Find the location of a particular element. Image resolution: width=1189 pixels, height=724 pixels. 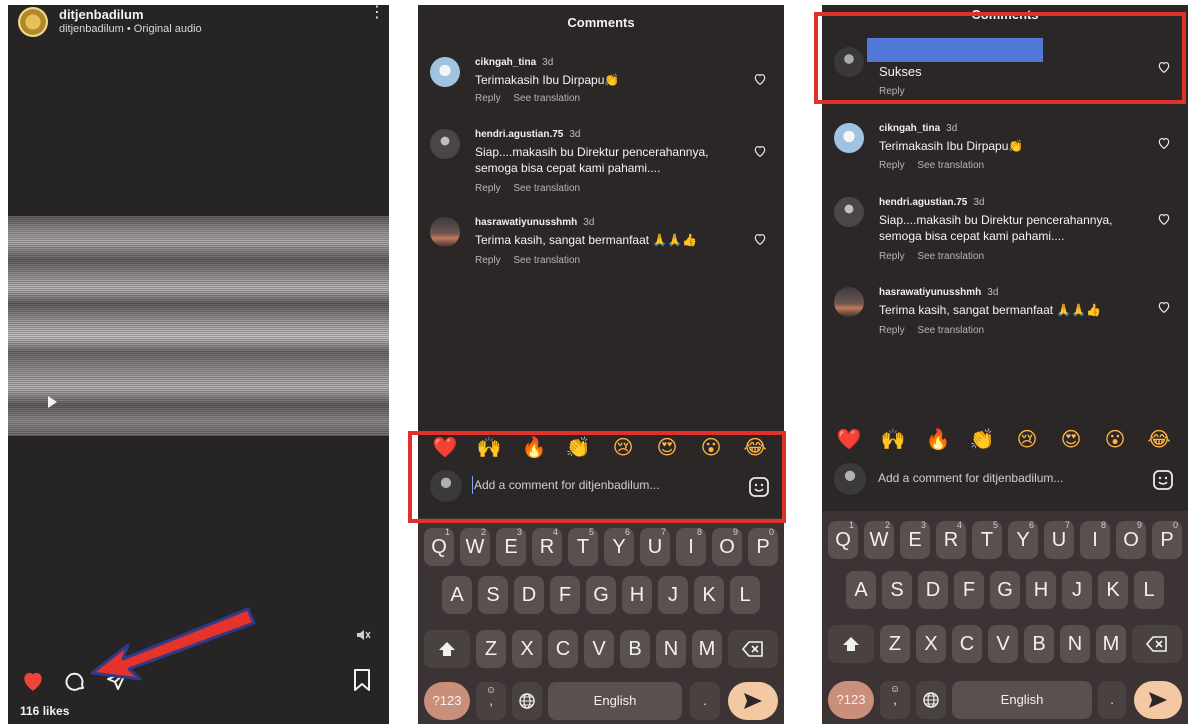

comment-user: hasrawatiyunusshmh 3d is located at coordinates (938, 292).